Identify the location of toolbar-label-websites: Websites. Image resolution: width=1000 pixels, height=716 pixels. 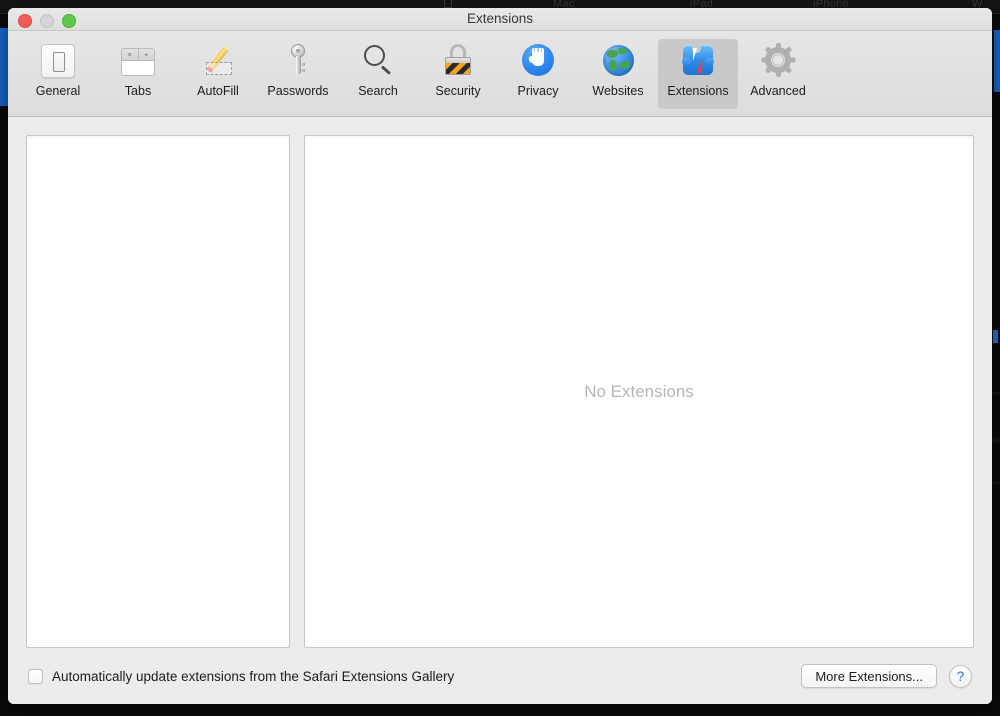
(618, 91).